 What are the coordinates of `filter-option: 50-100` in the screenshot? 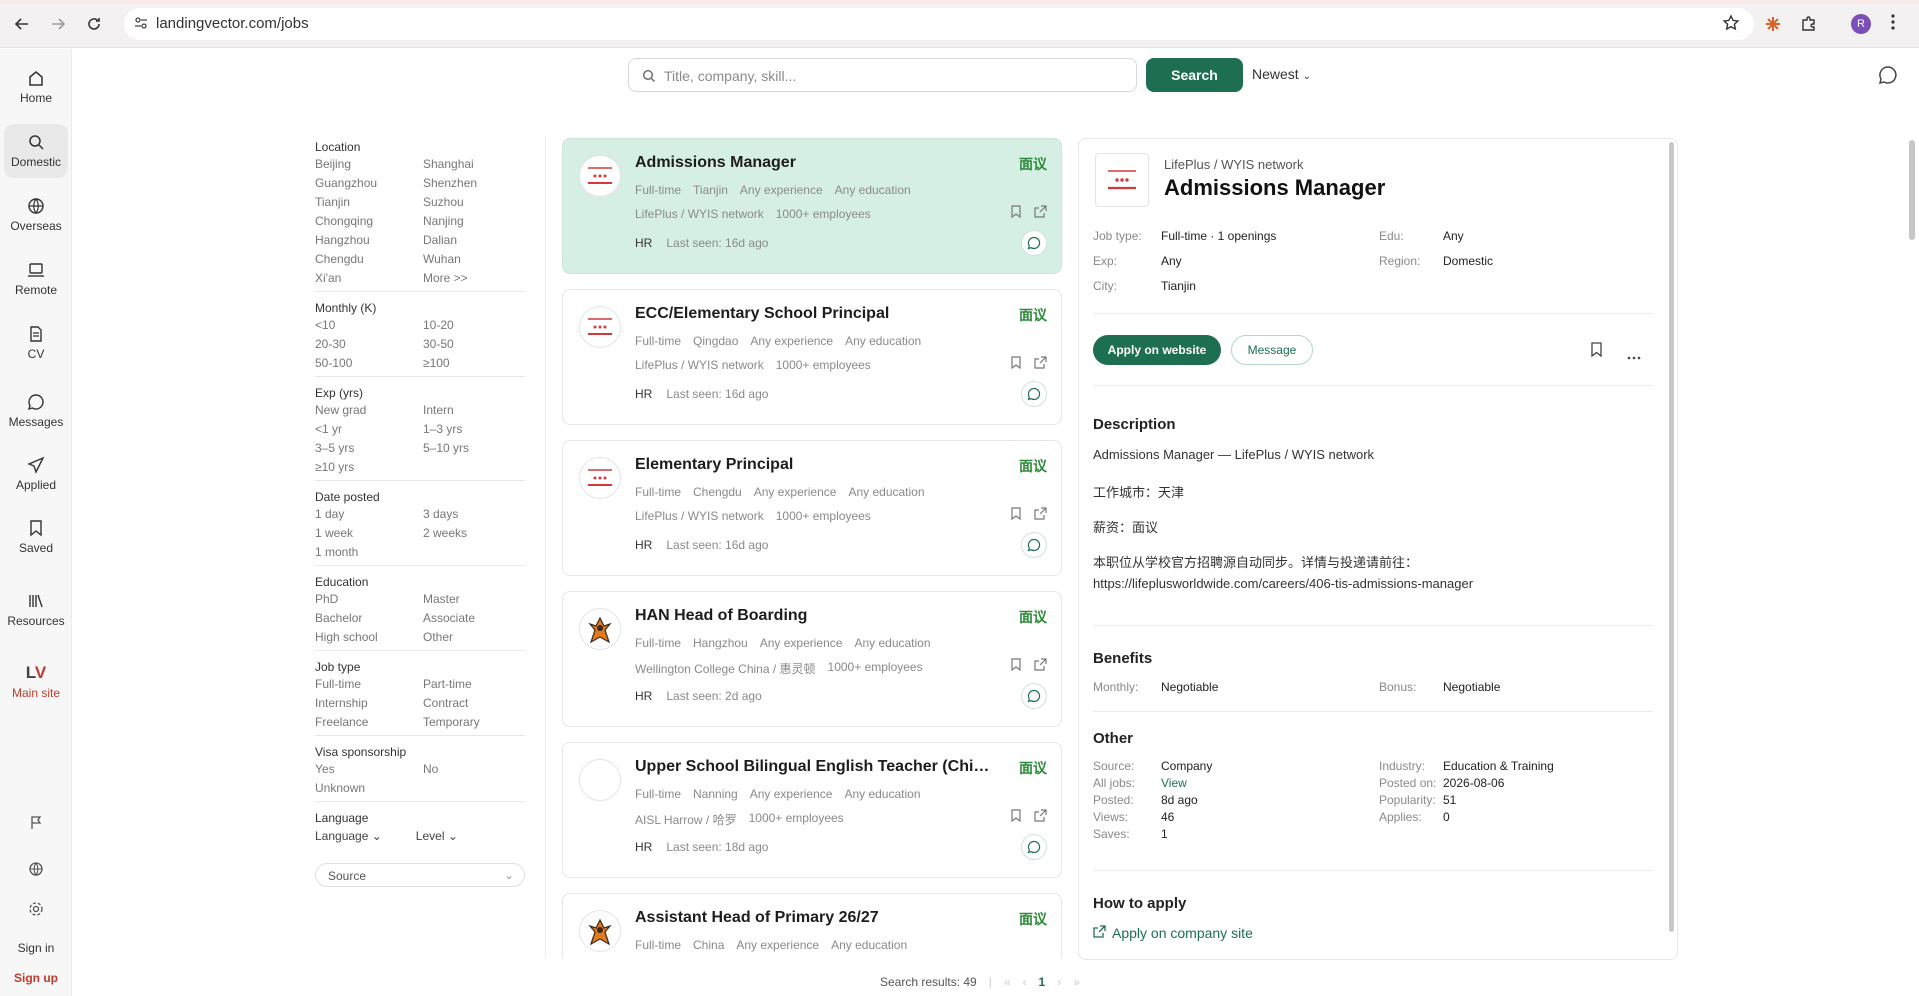 It's located at (369, 363).